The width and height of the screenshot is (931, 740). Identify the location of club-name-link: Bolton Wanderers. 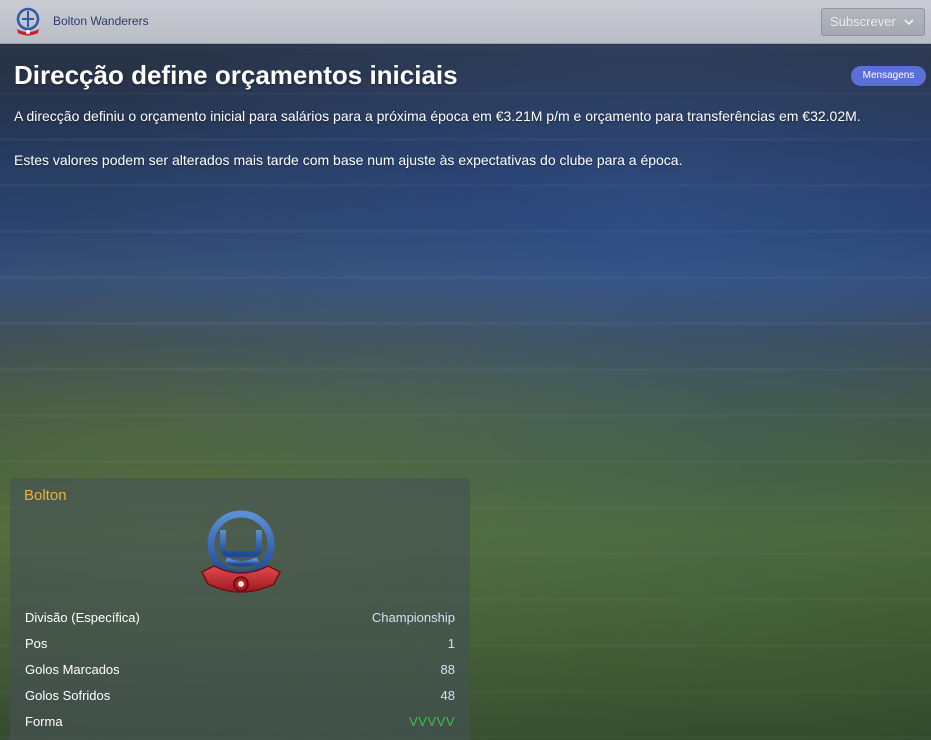
(101, 21).